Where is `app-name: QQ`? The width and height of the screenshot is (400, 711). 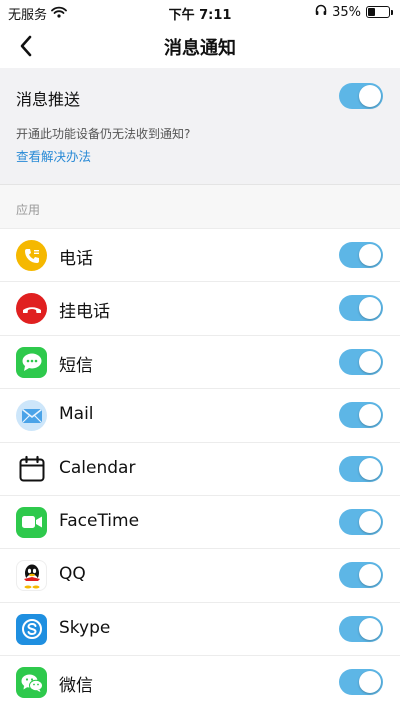
app-name: QQ is located at coordinates (72, 574).